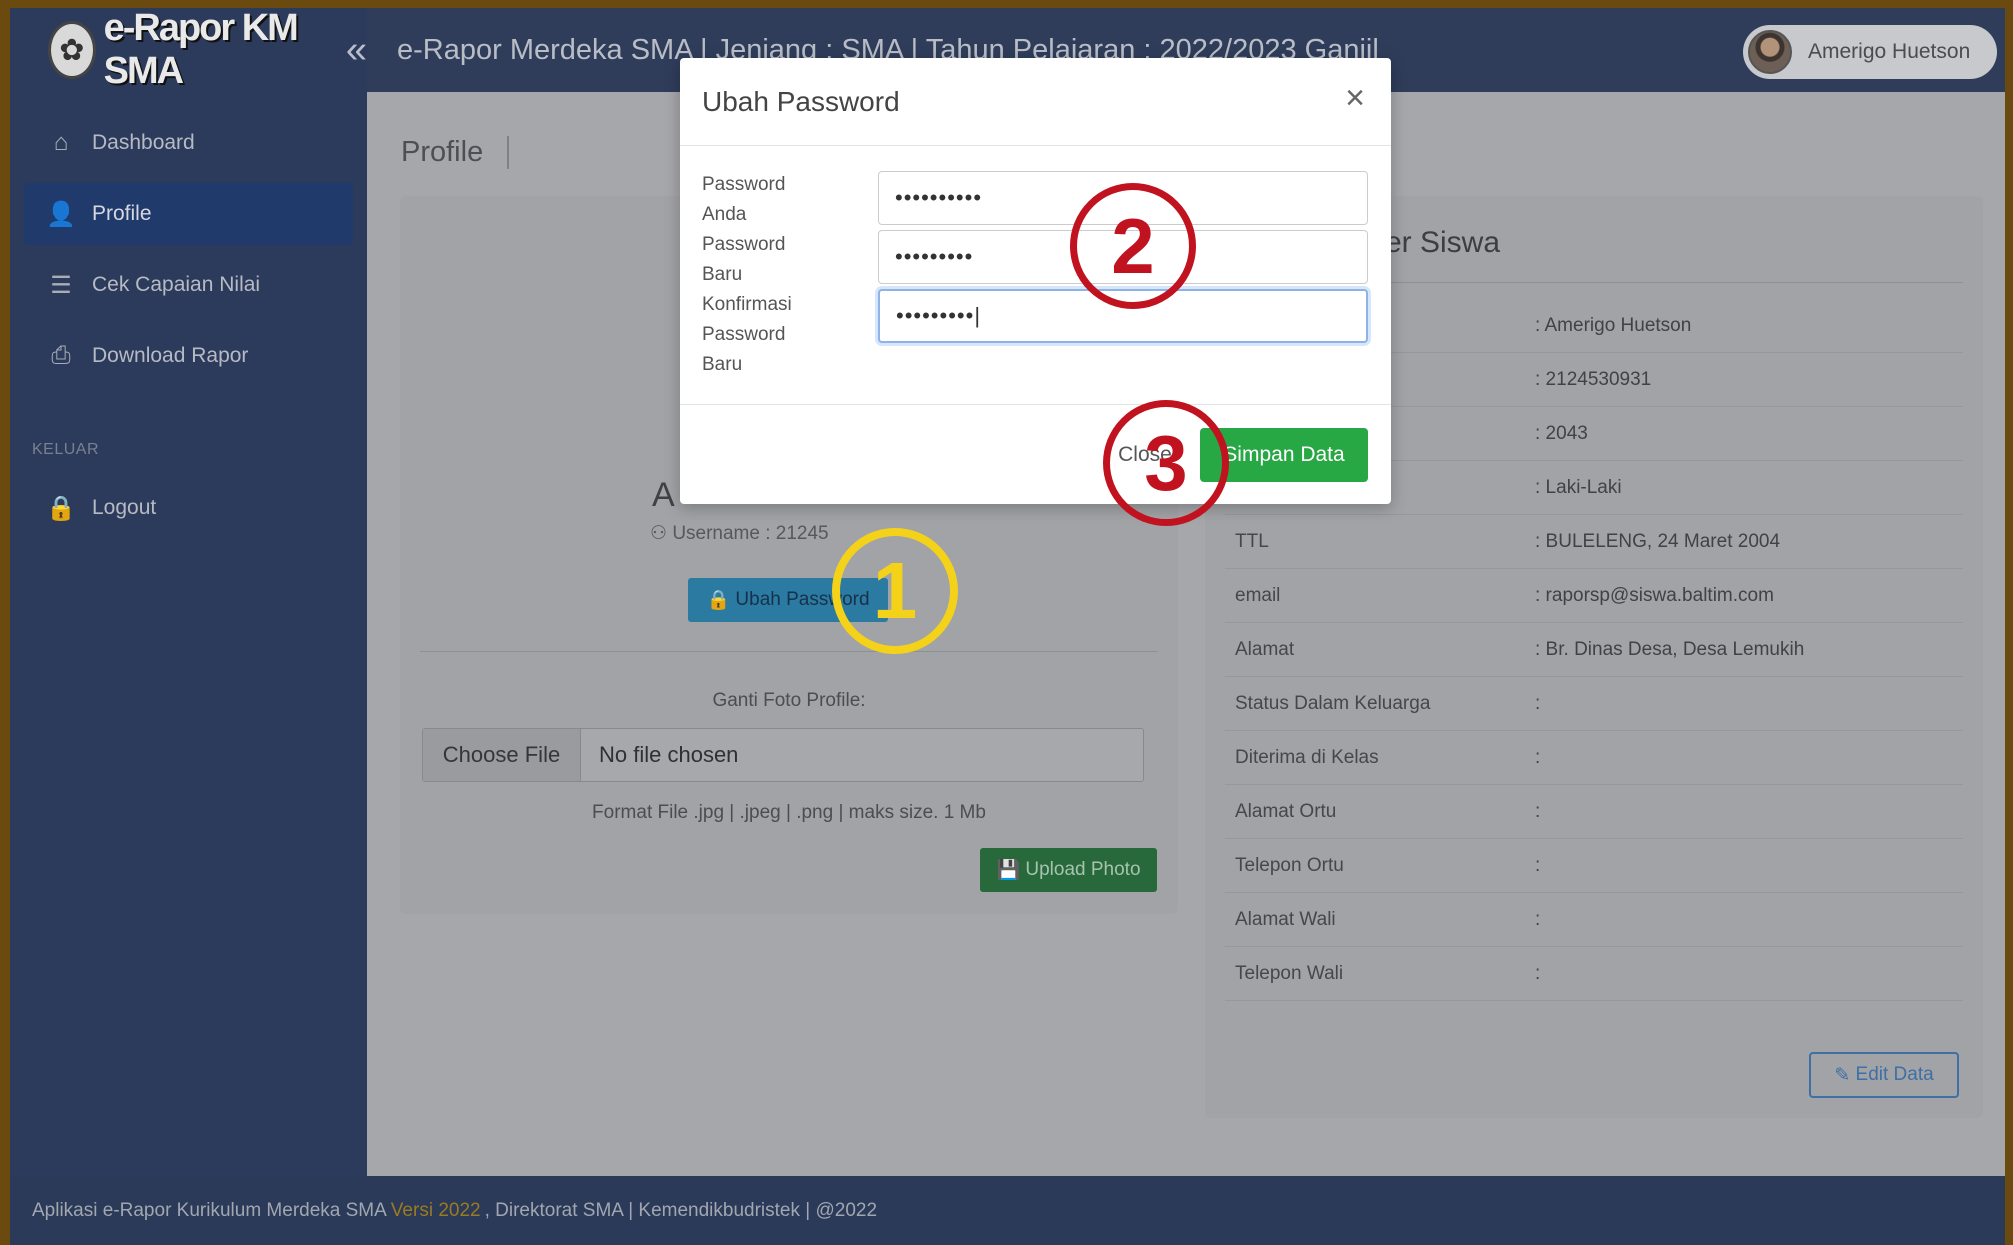  What do you see at coordinates (124, 507) in the screenshot?
I see `sidebar-item-label: Logout` at bounding box center [124, 507].